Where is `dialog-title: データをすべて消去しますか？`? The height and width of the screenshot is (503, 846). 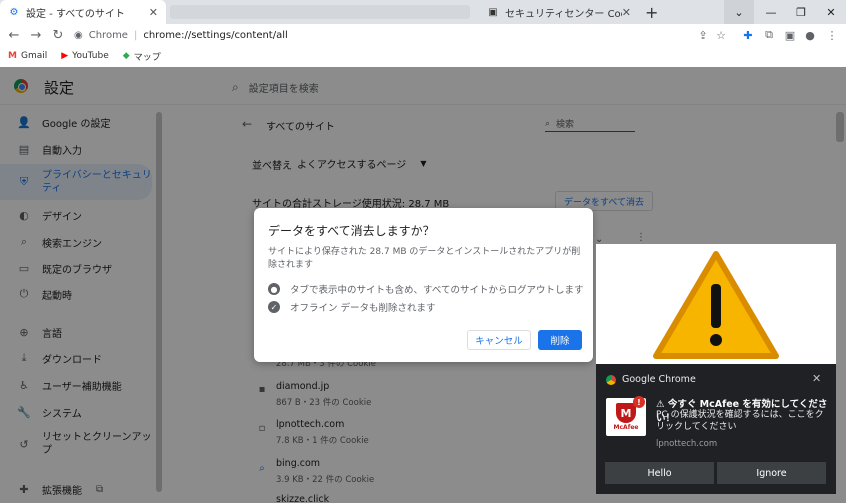 dialog-title: データをすべて消去しますか？ is located at coordinates (351, 231).